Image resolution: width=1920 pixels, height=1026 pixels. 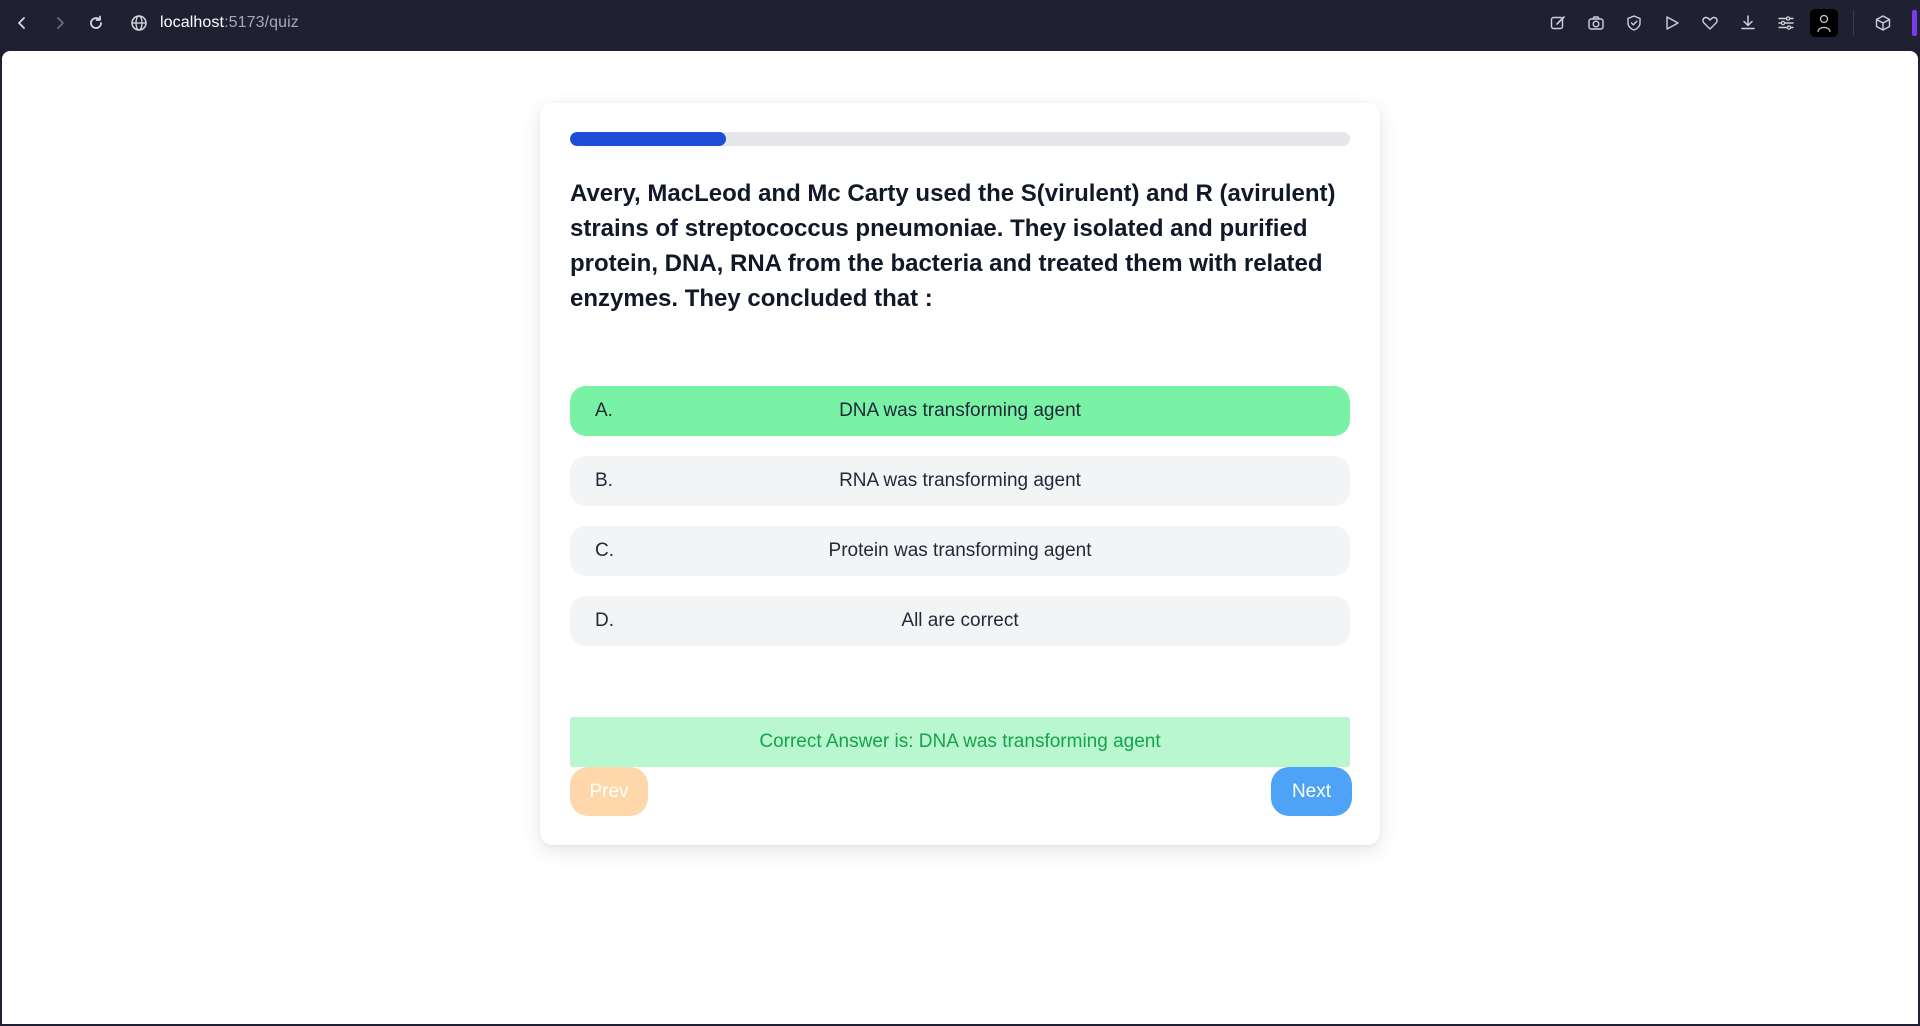 What do you see at coordinates (1634, 23) in the screenshot?
I see `shield-icon` at bounding box center [1634, 23].